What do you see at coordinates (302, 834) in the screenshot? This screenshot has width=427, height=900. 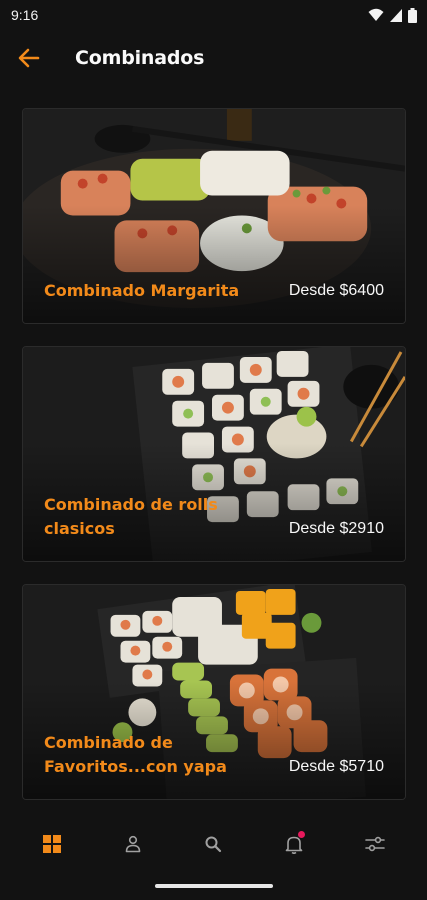 I see `notification-dot` at bounding box center [302, 834].